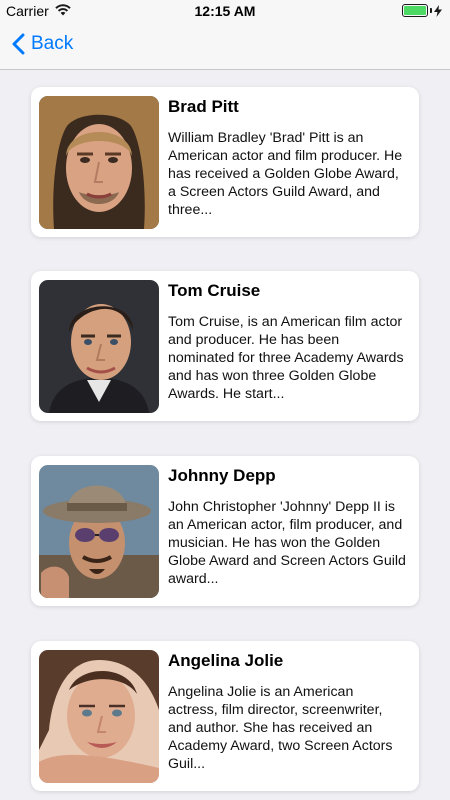  Describe the element at coordinates (422, 10) in the screenshot. I see `battery-icon` at that location.